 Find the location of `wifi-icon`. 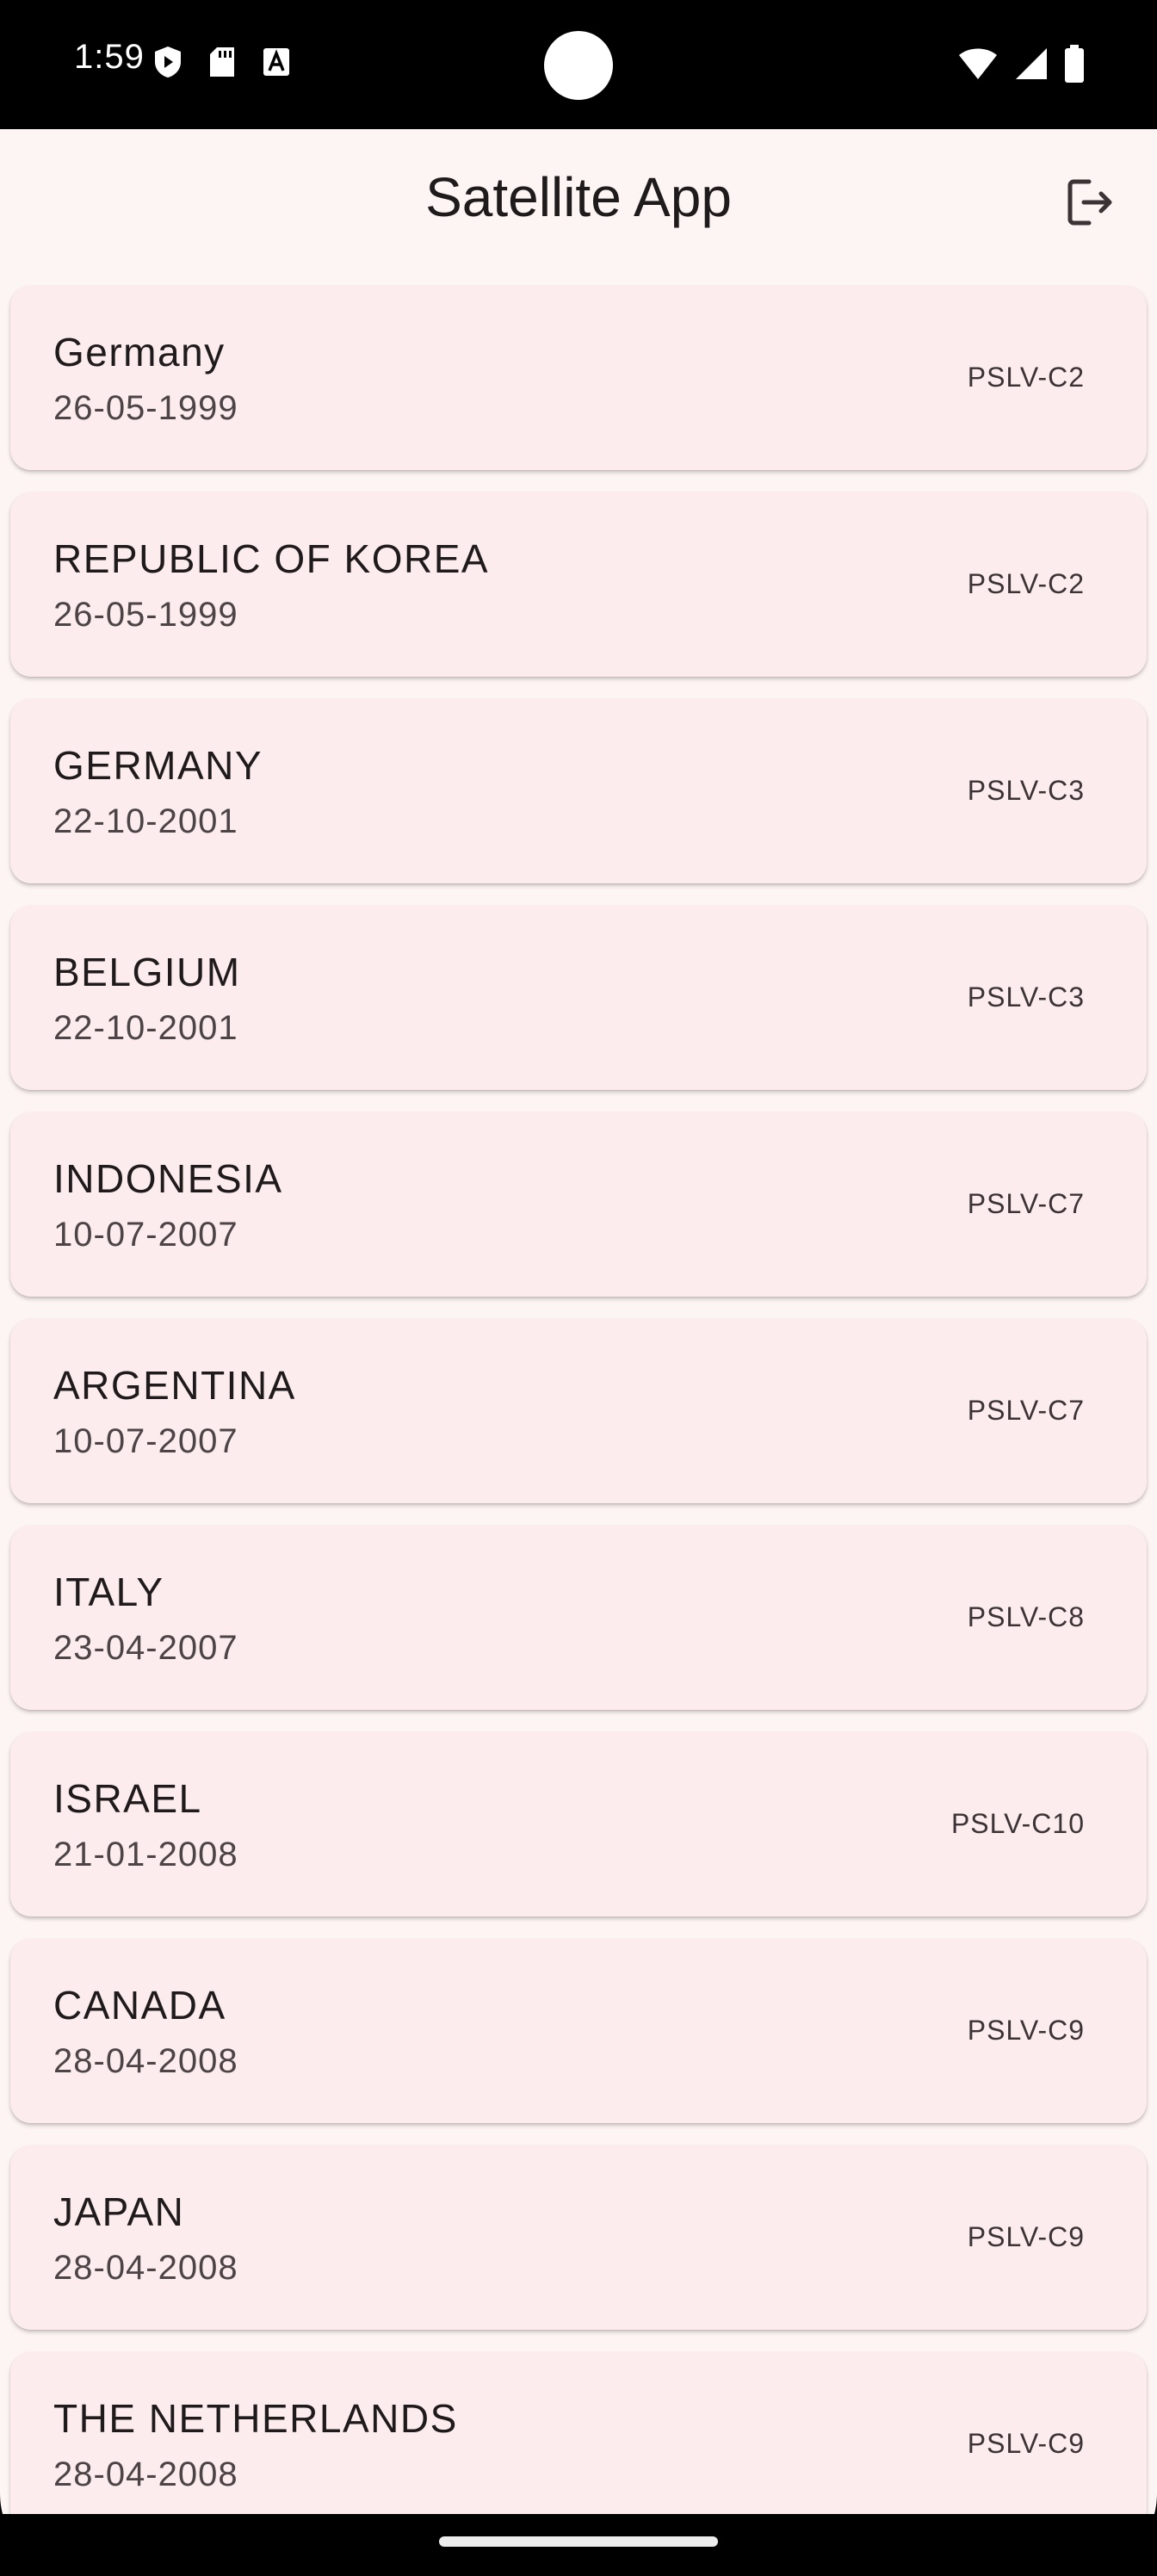

wifi-icon is located at coordinates (978, 65).